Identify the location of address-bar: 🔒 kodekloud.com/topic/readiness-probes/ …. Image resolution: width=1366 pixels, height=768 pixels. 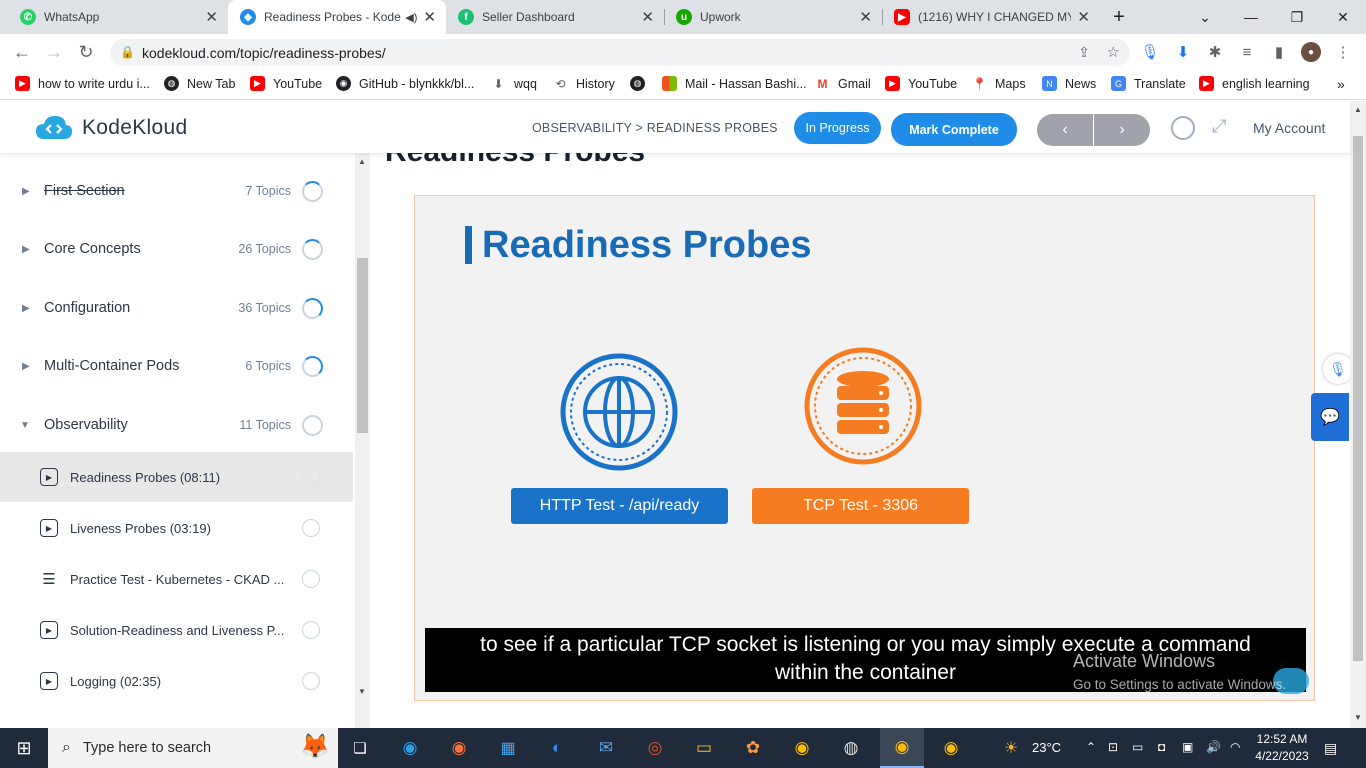
(620, 52).